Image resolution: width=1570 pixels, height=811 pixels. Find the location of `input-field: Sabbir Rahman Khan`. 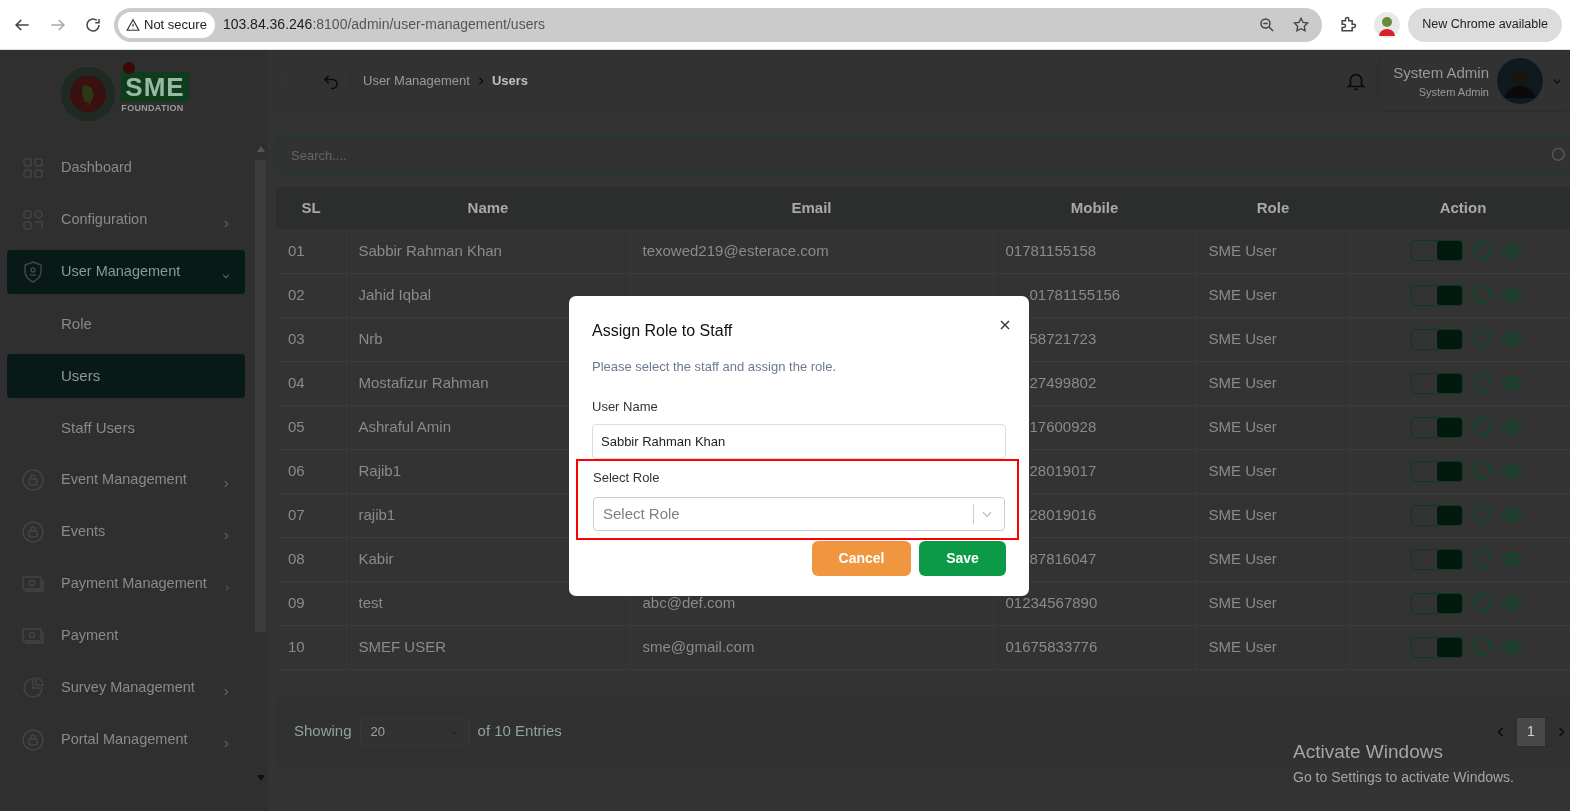

input-field: Sabbir Rahman Khan is located at coordinates (799, 441).